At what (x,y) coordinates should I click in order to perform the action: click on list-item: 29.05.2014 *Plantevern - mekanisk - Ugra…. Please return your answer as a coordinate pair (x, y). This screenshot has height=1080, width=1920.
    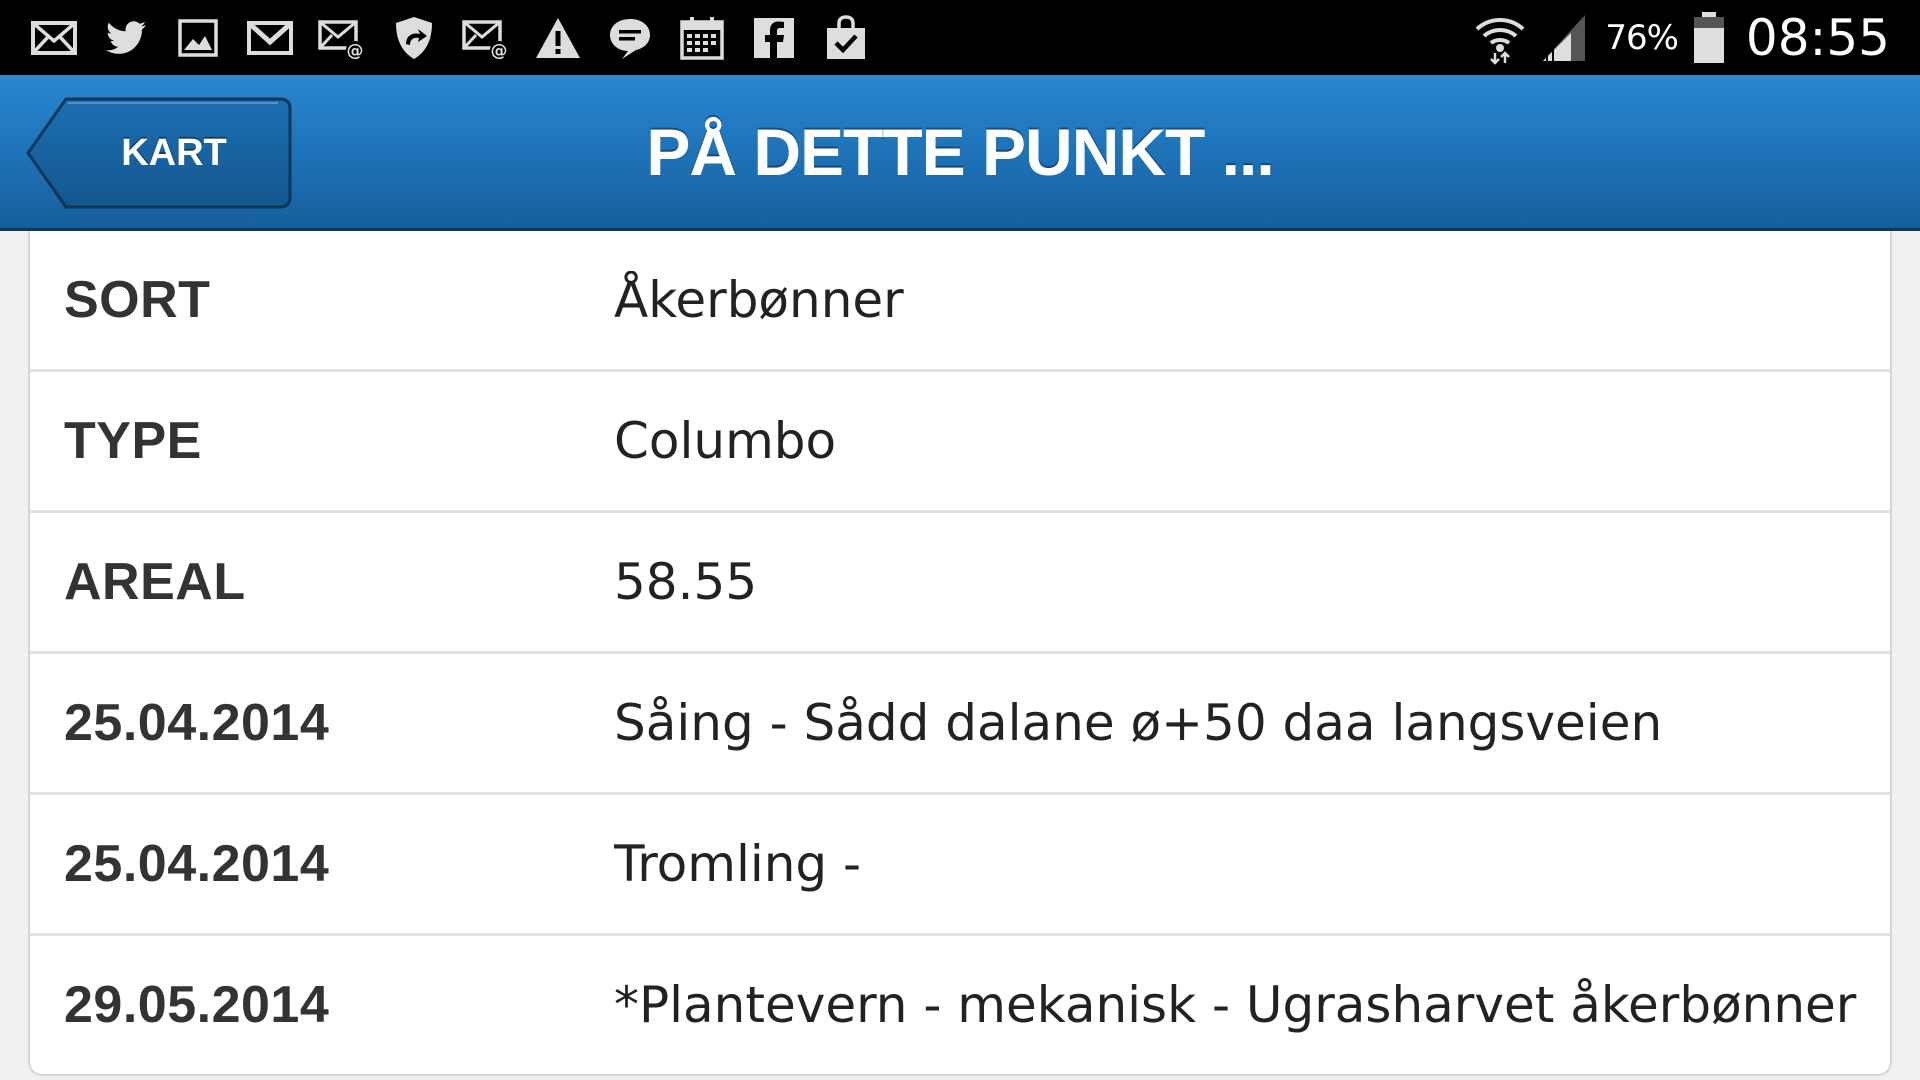
    Looking at the image, I should click on (960, 1005).